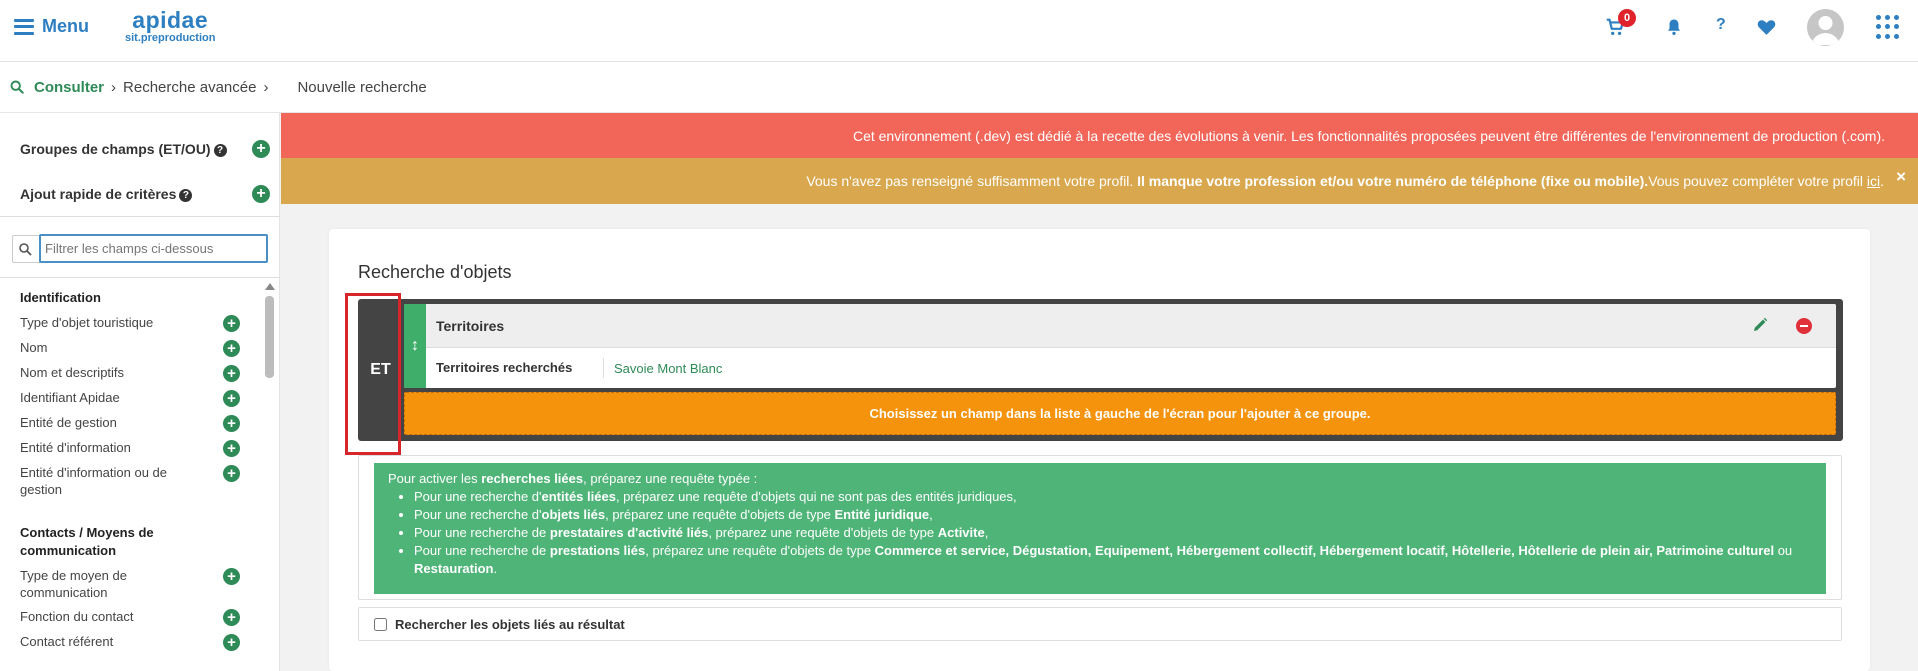  I want to click on apps-grid-button, so click(1888, 27).